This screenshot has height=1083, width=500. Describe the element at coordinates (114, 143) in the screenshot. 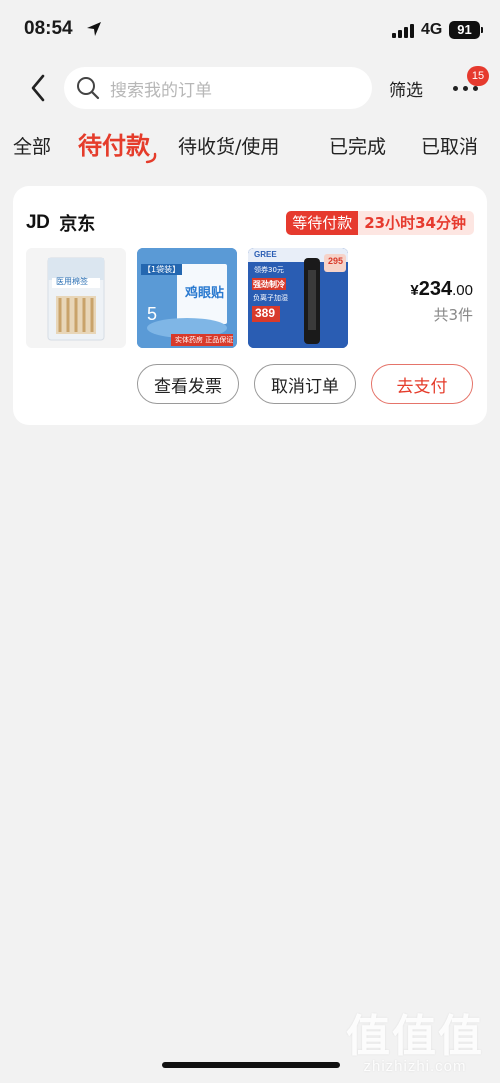

I see `tab-pending-payment: 待付款` at that location.